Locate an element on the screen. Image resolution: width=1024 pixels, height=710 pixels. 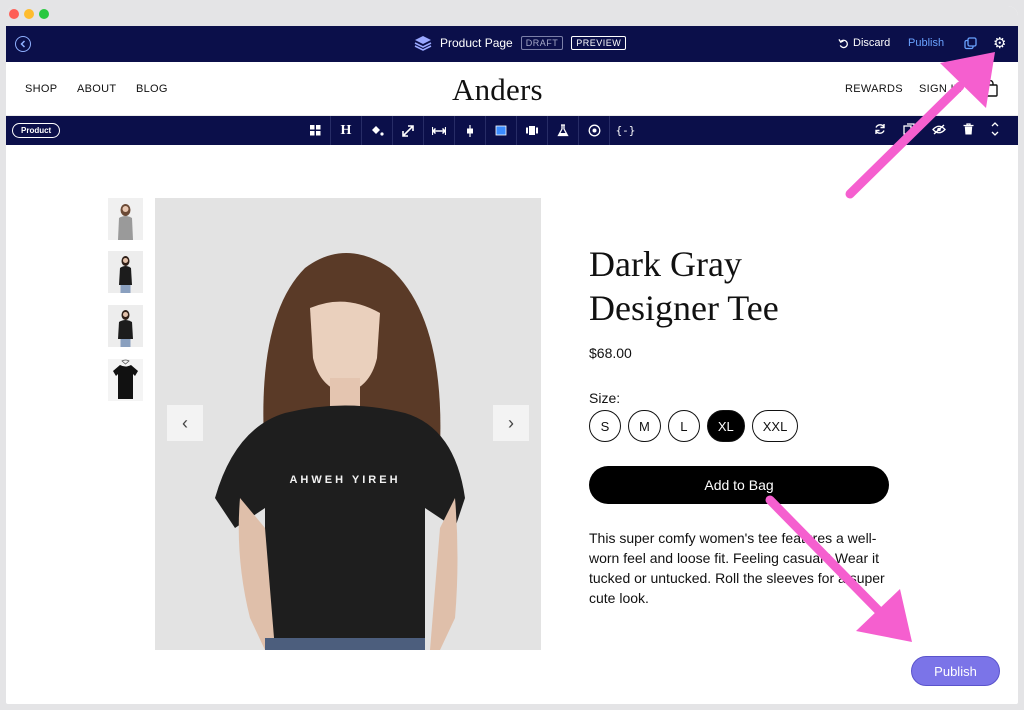
chevron-right-icon: › is located at coordinates (511, 422).